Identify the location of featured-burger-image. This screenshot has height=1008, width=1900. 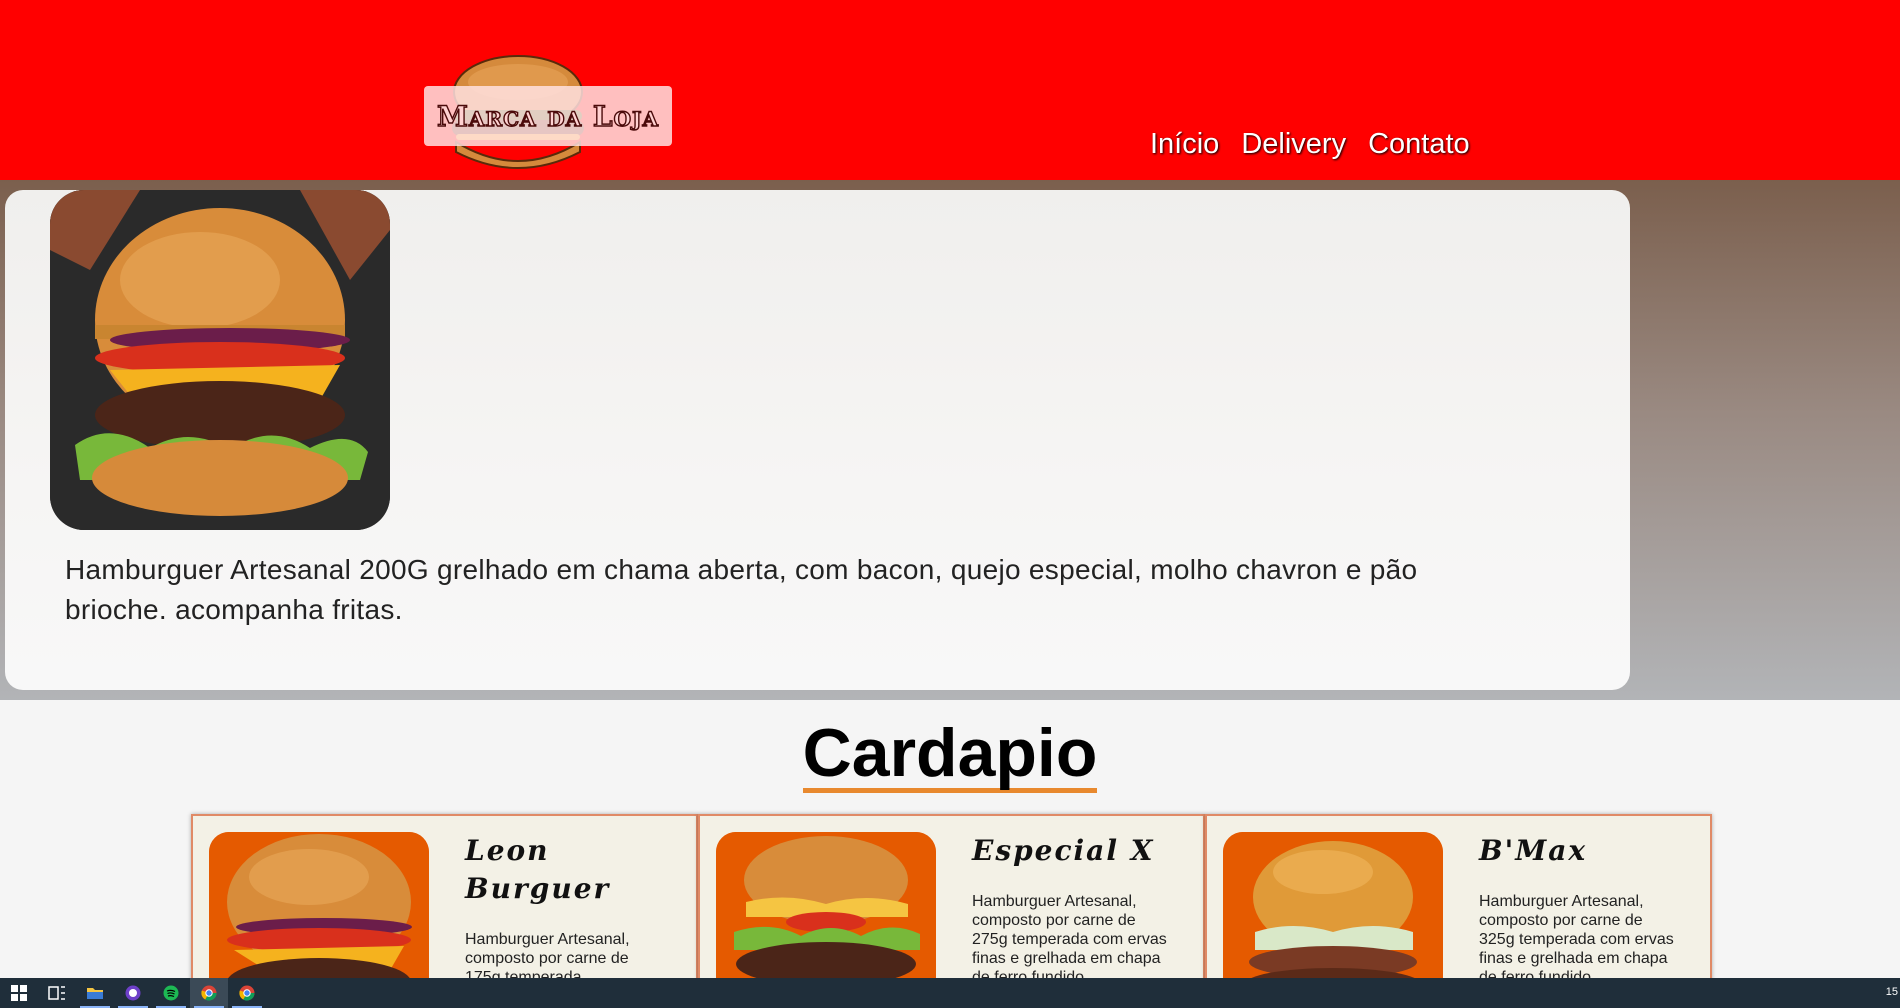
(220, 360).